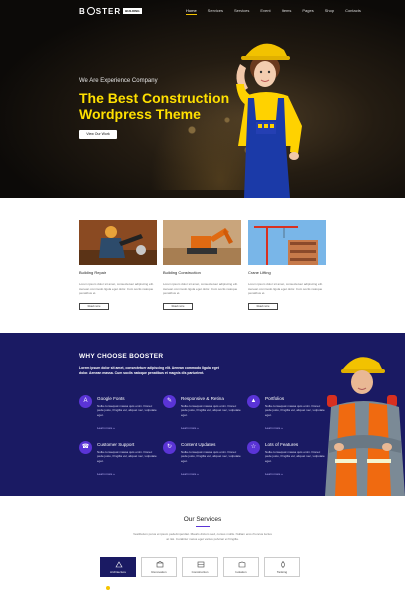  What do you see at coordinates (329, 11) in the screenshot?
I see `nav-item-shop: Shop` at bounding box center [329, 11].